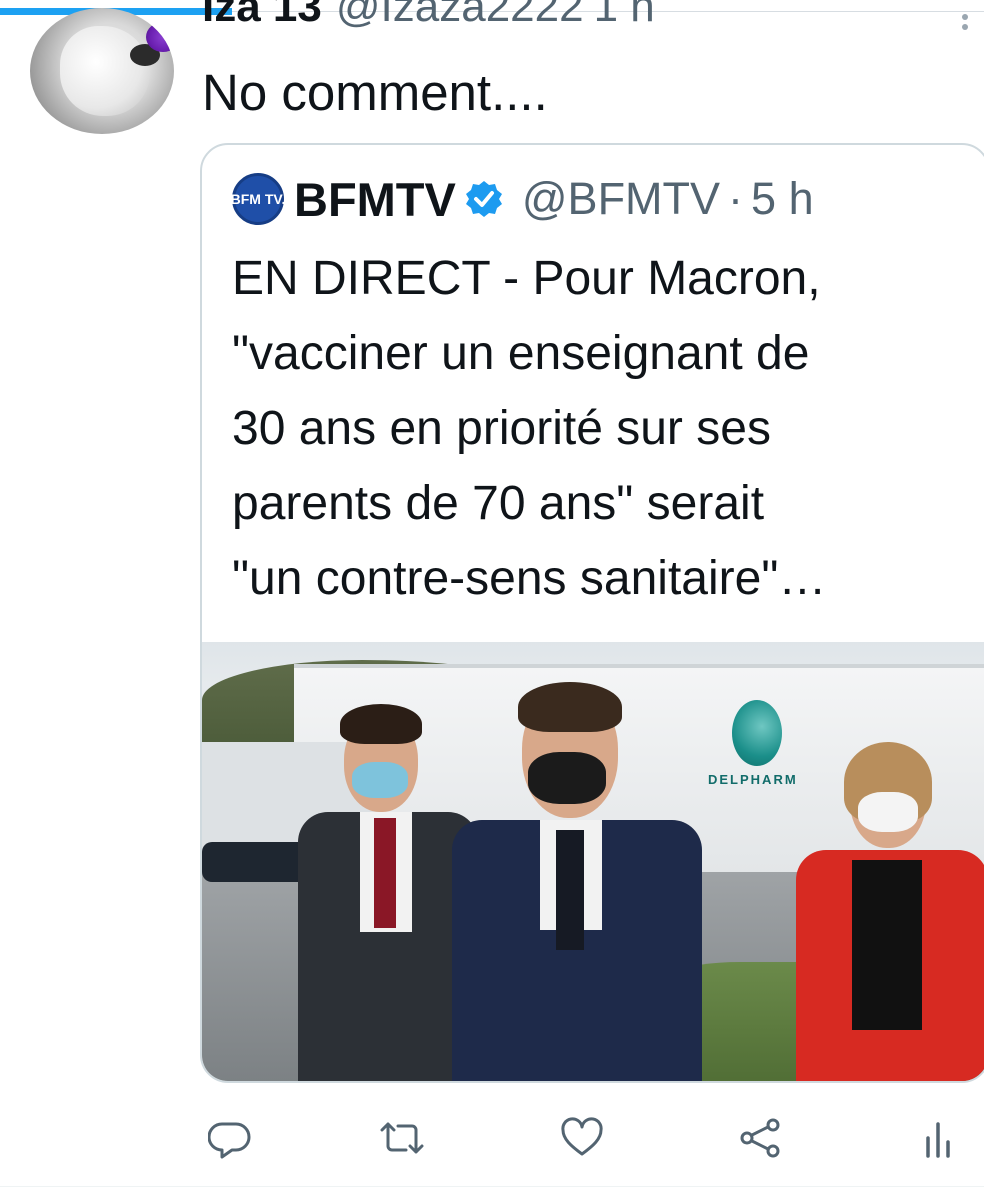  I want to click on more-options-icon, so click(970, 26).